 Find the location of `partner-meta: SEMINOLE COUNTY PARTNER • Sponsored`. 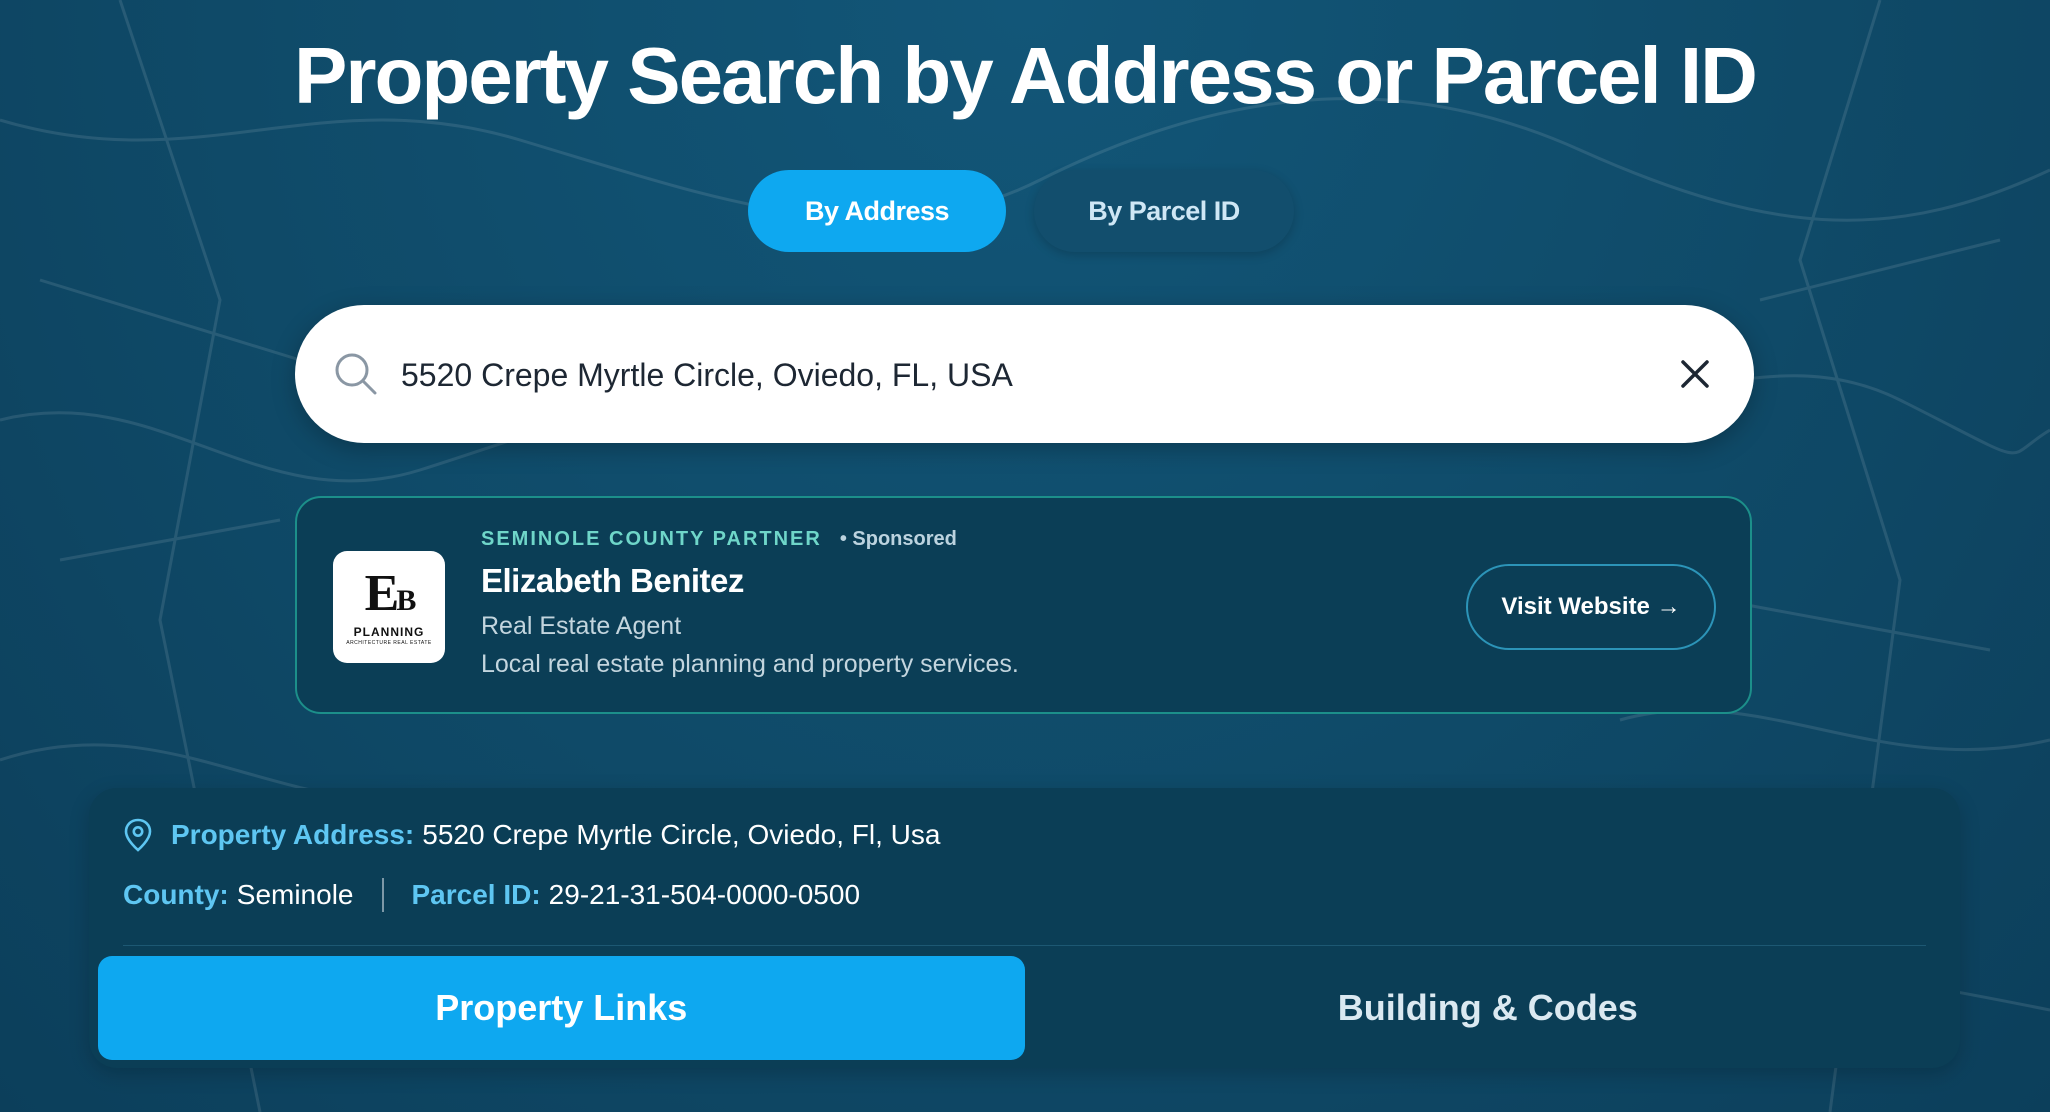

partner-meta: SEMINOLE COUNTY PARTNER • Sponsored is located at coordinates (719, 539).